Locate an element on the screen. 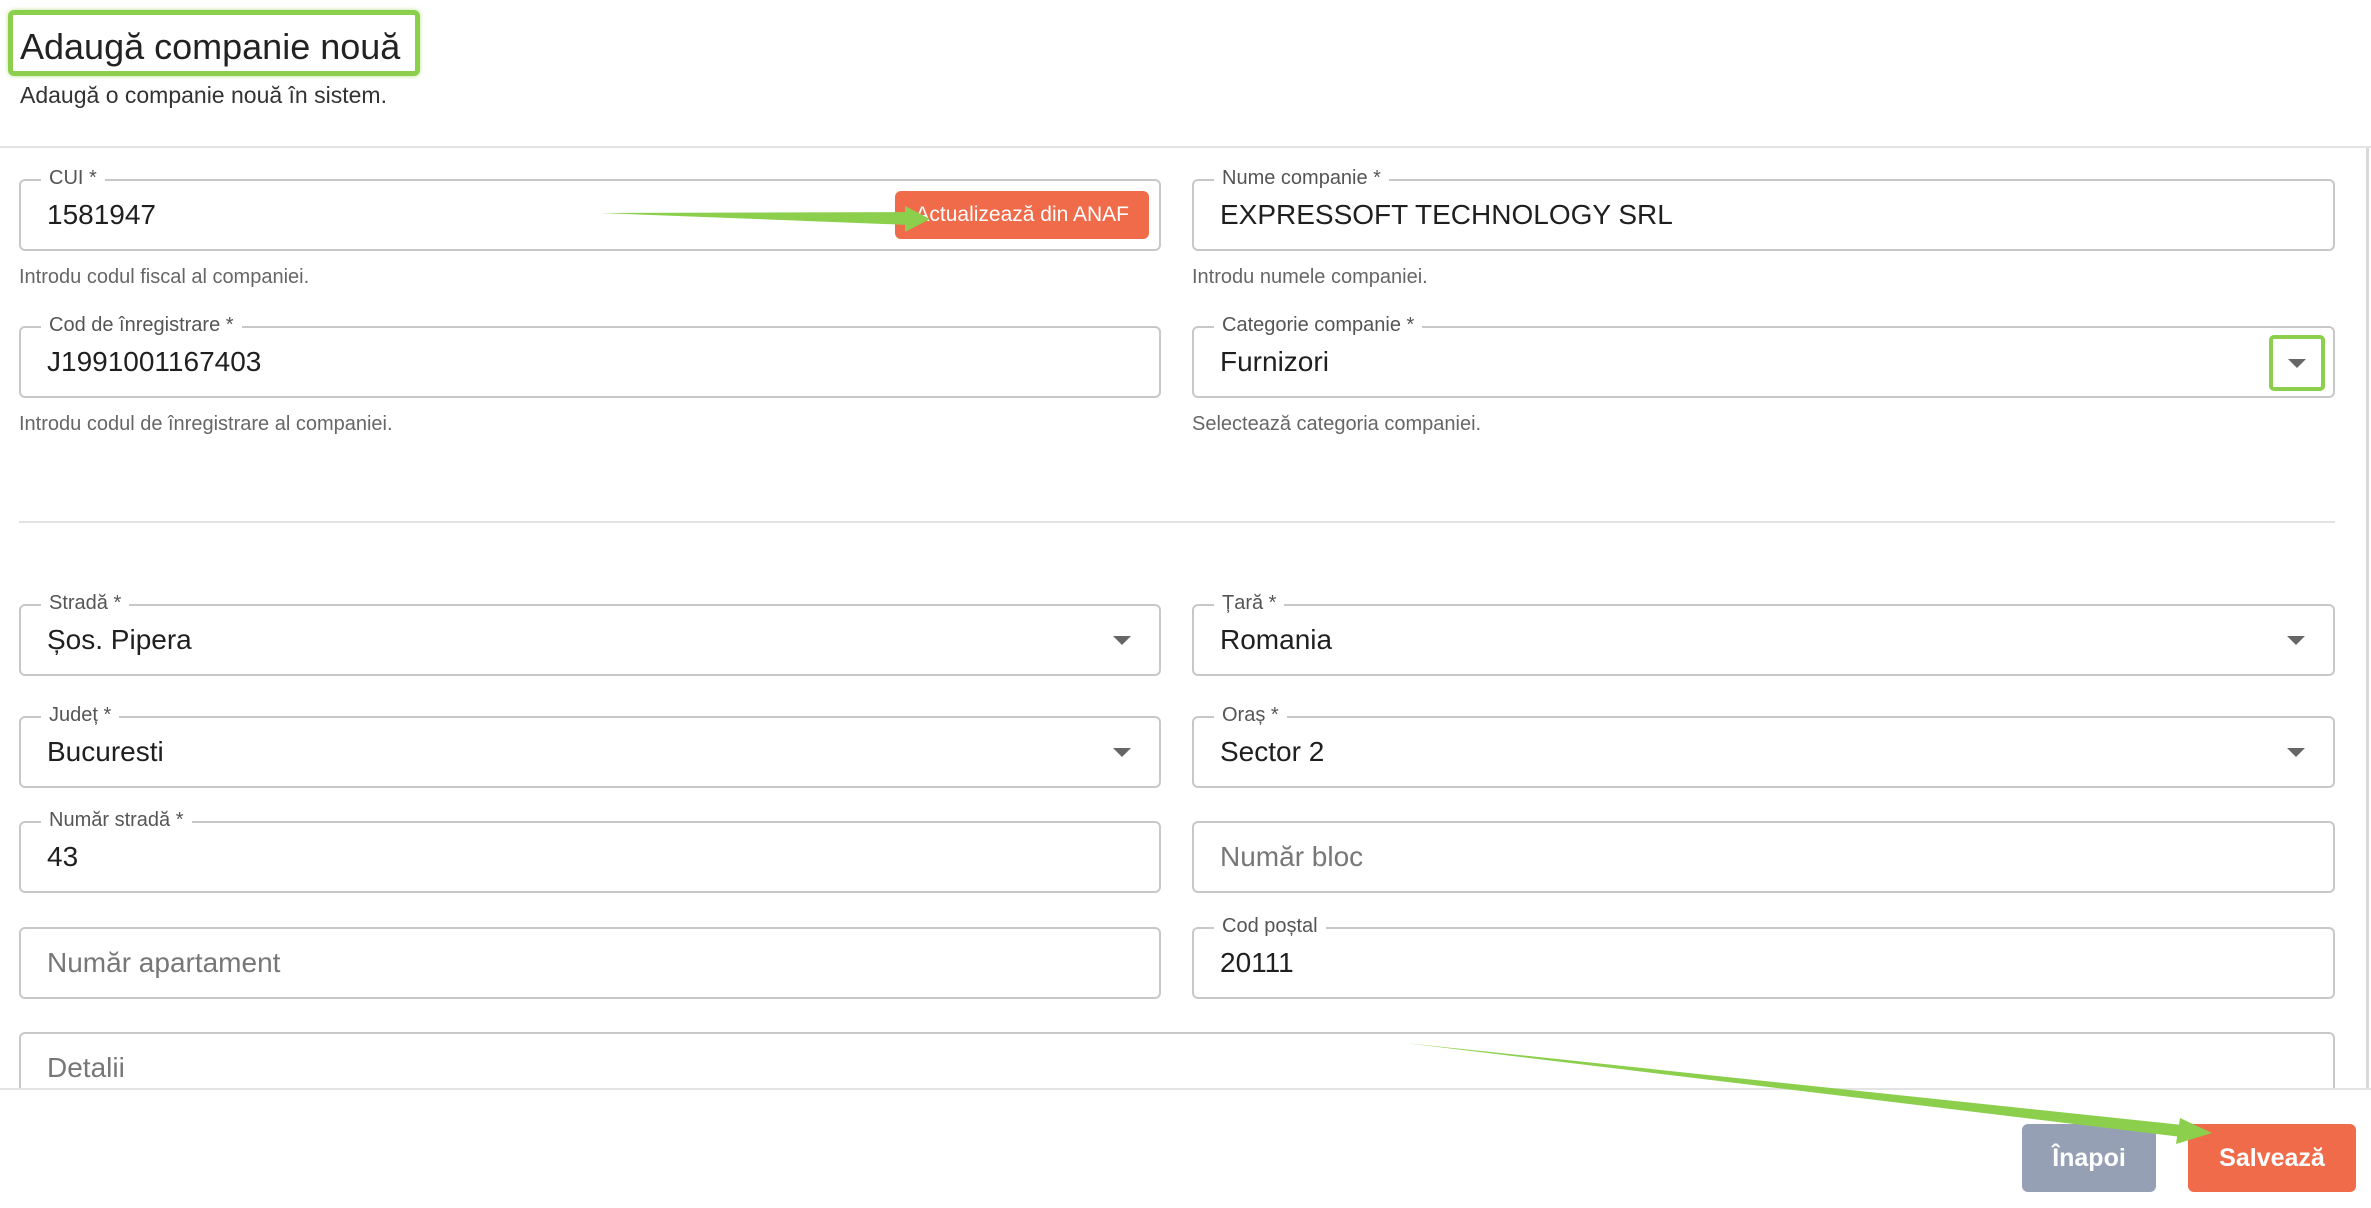  county-select: Județ * Bucuresti is located at coordinates (590, 745).